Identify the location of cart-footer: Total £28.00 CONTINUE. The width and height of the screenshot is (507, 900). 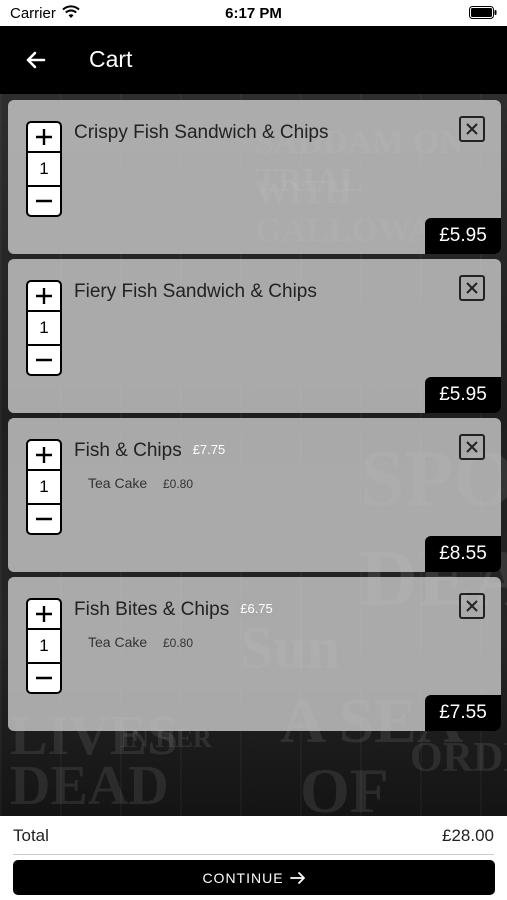
(253, 858).